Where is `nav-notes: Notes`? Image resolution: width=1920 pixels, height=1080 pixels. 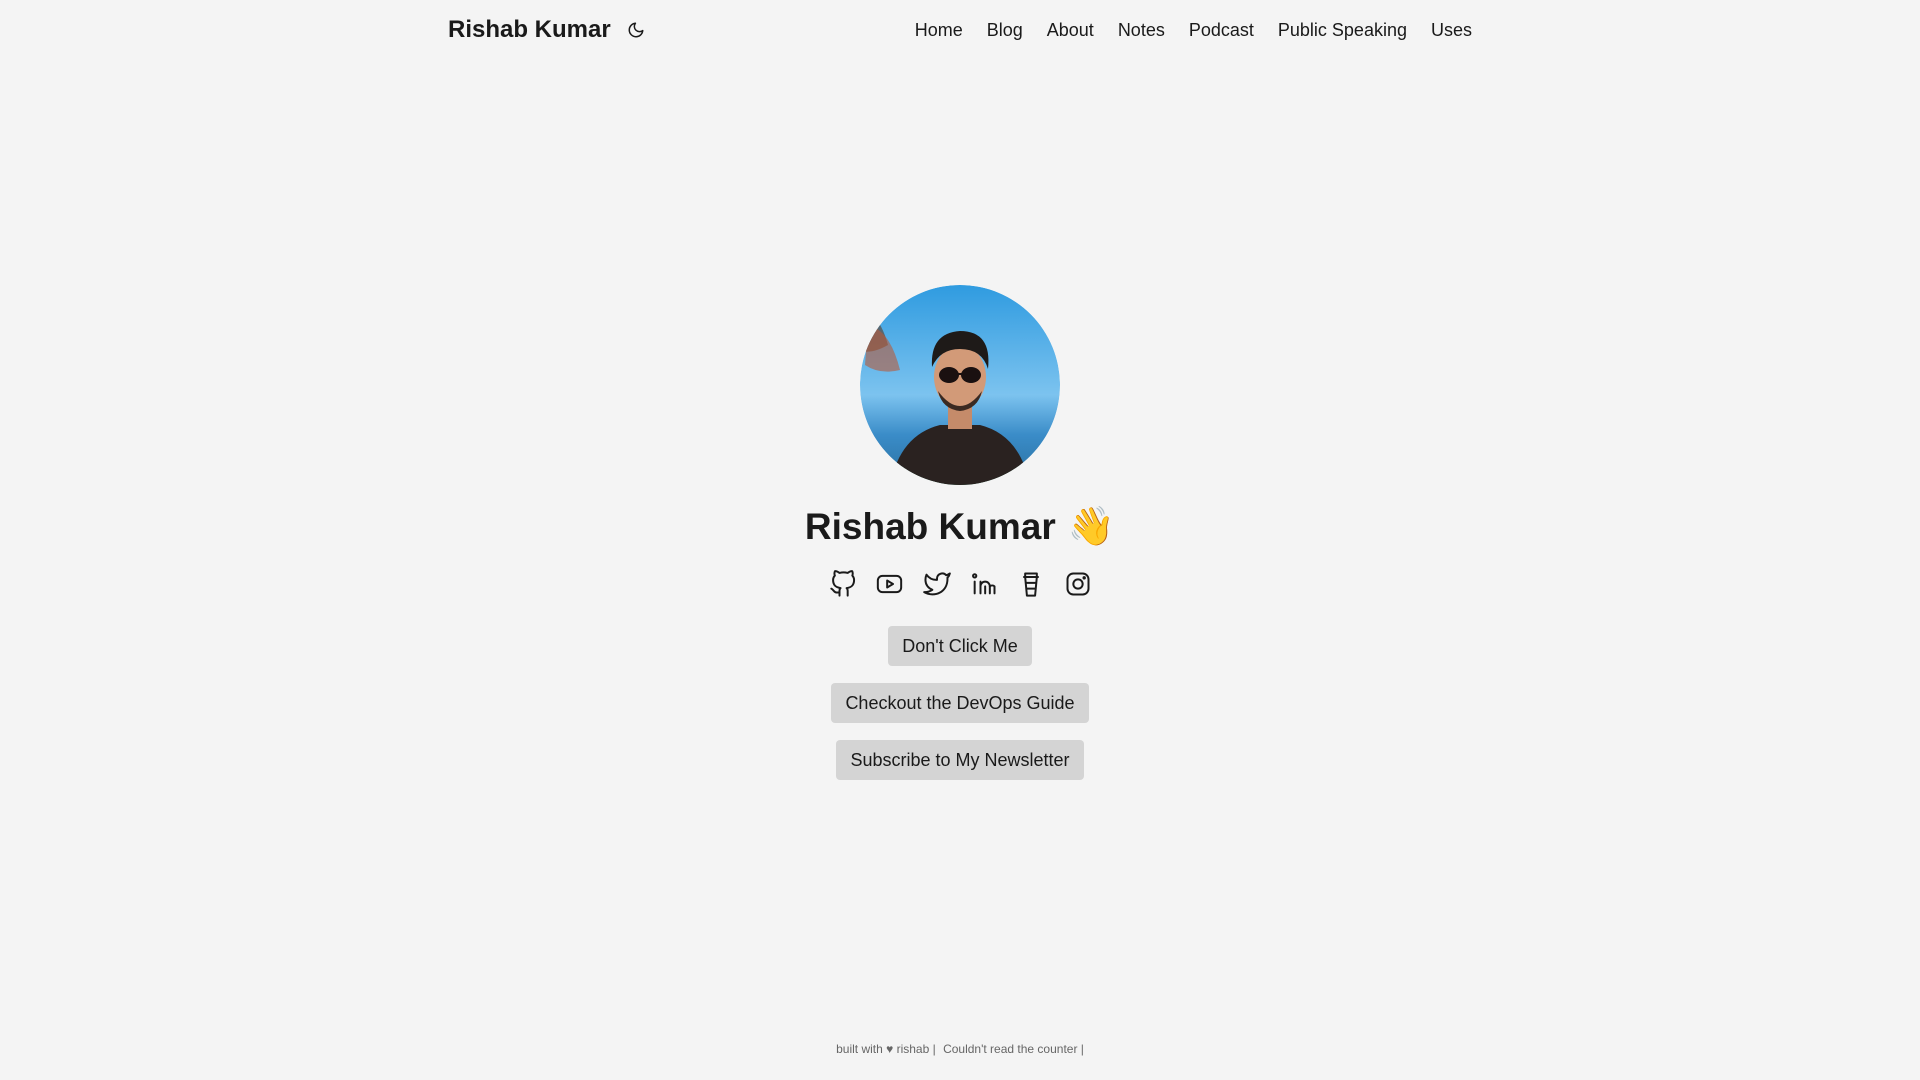
nav-notes: Notes is located at coordinates (1141, 30).